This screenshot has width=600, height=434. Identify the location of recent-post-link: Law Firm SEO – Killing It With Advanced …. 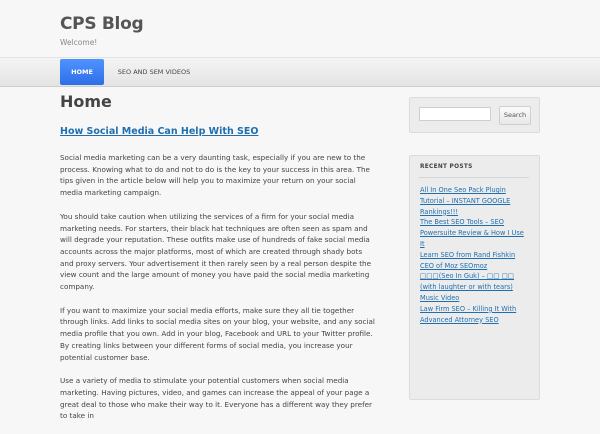
(475, 315).